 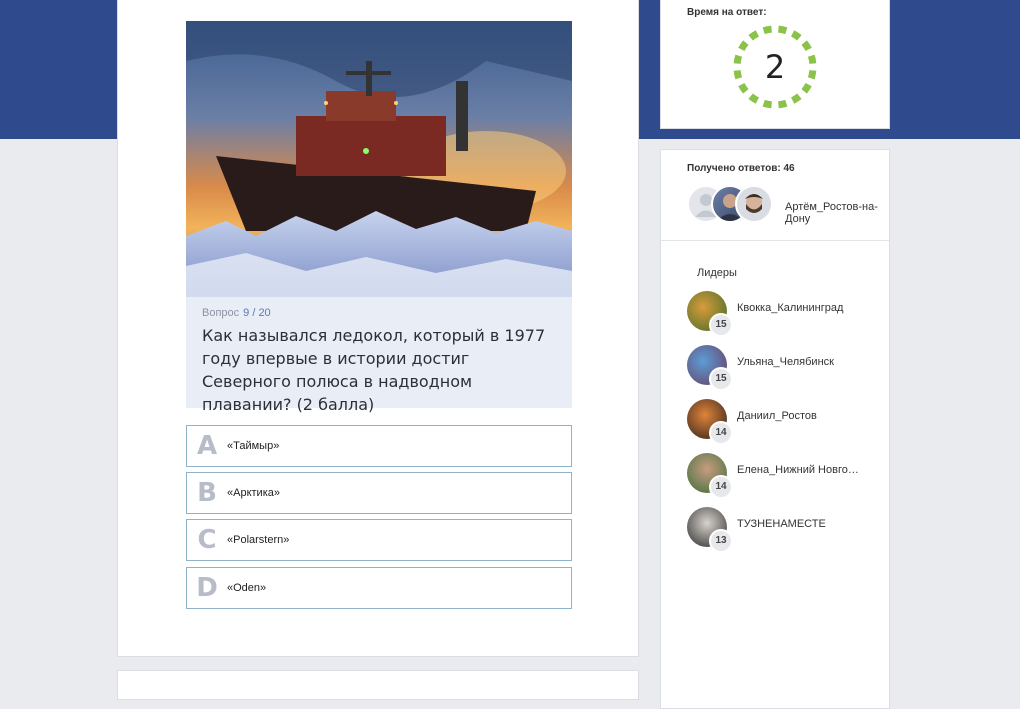 What do you see at coordinates (741, 168) in the screenshot?
I see `answers-count-label: Получено ответов: 46` at bounding box center [741, 168].